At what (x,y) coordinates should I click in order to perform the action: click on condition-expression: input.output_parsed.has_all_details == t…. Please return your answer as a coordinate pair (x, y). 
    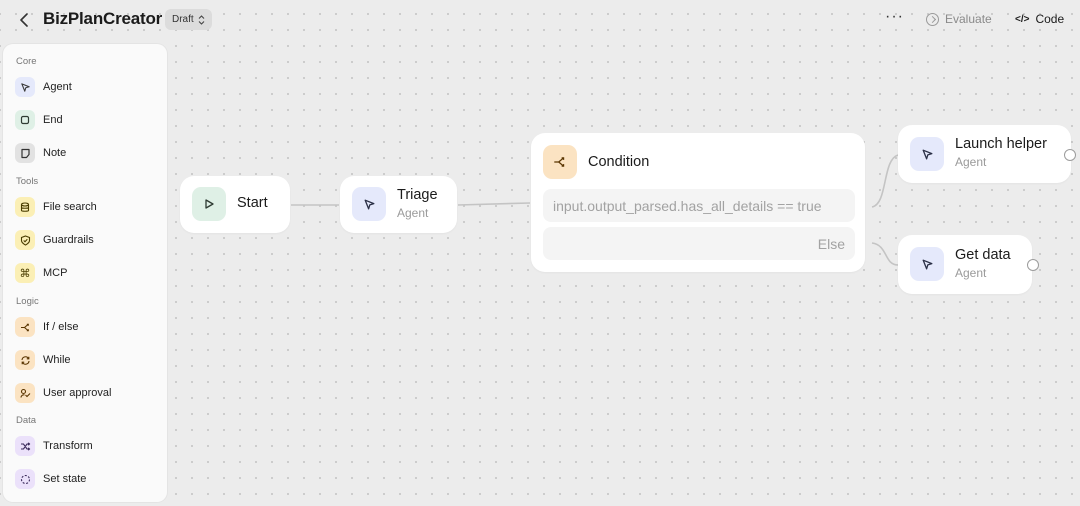
    Looking at the image, I should click on (699, 205).